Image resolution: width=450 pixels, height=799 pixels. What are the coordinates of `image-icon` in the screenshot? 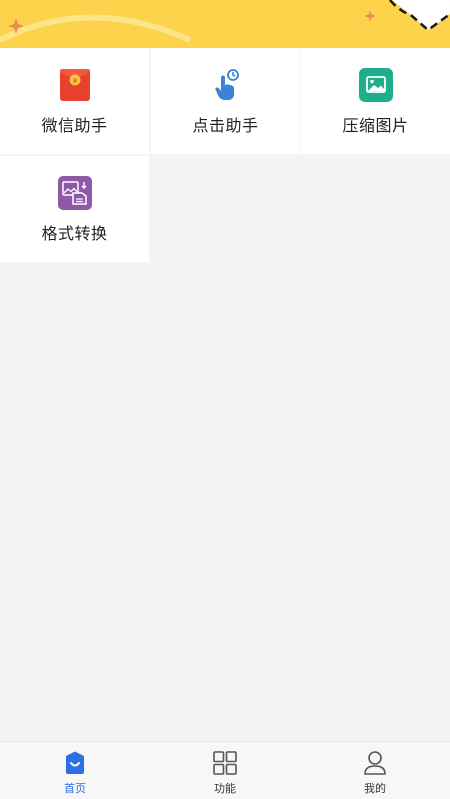 It's located at (375, 85).